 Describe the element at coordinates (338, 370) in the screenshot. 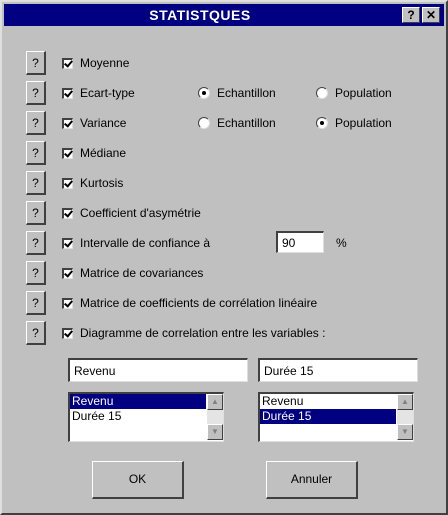

I see `variable-right-input: Durée 15` at that location.